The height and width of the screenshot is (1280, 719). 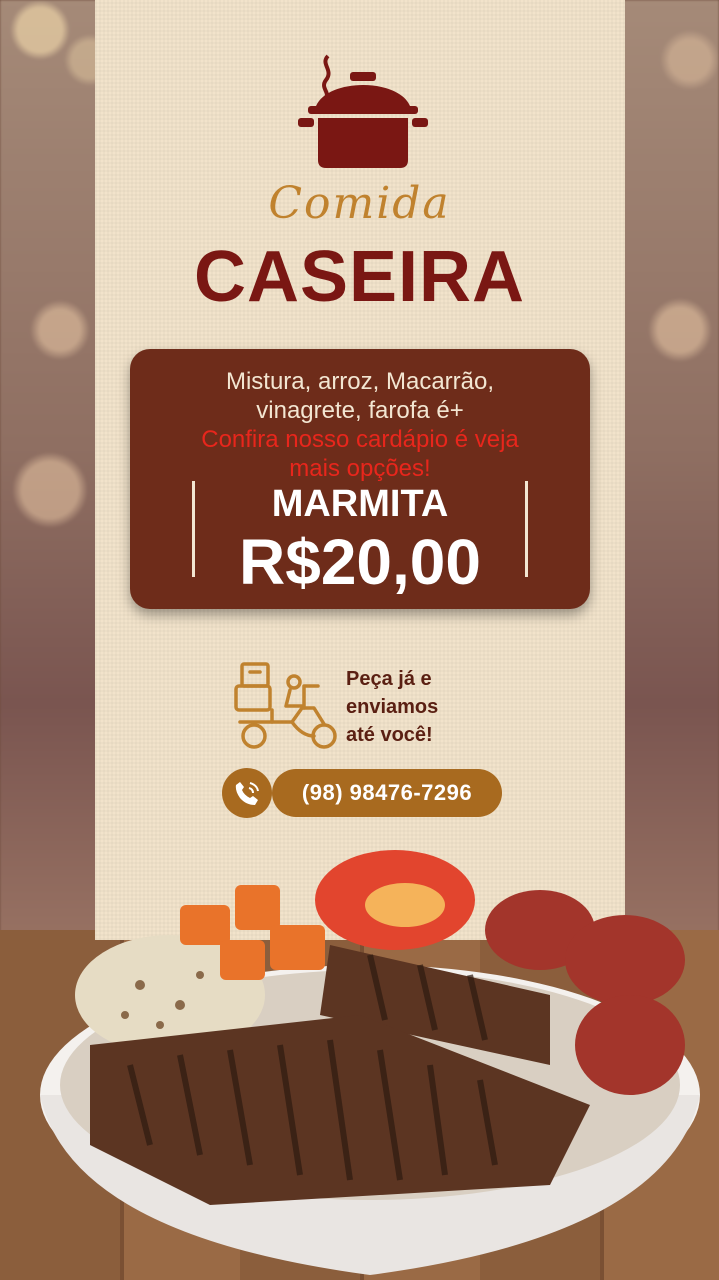 I want to click on offer-highlight-2: mais opções!, so click(x=360, y=468).